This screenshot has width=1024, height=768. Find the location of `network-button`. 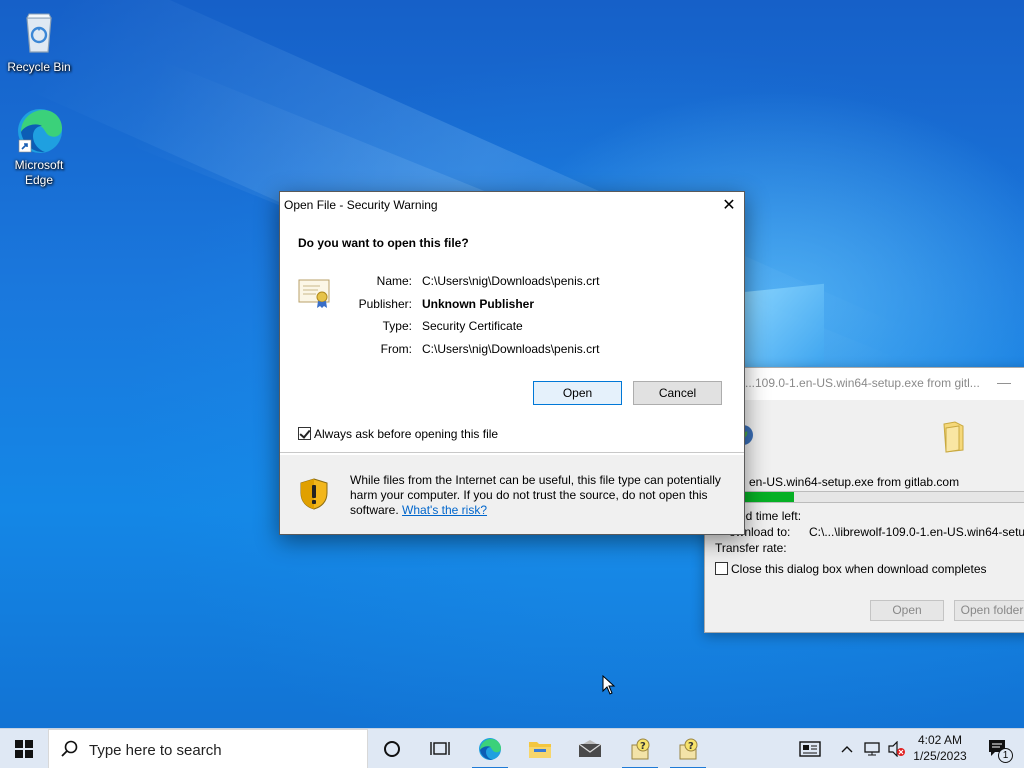

network-button is located at coordinates (872, 748).